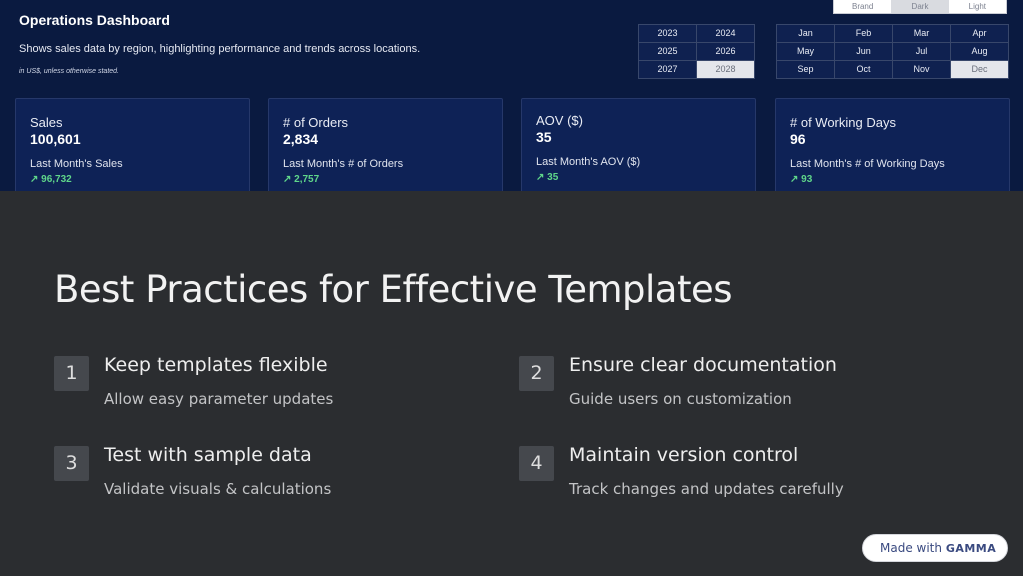 Image resolution: width=1023 pixels, height=576 pixels. What do you see at coordinates (680, 399) in the screenshot?
I see `practice-description: Guide users on customization` at bounding box center [680, 399].